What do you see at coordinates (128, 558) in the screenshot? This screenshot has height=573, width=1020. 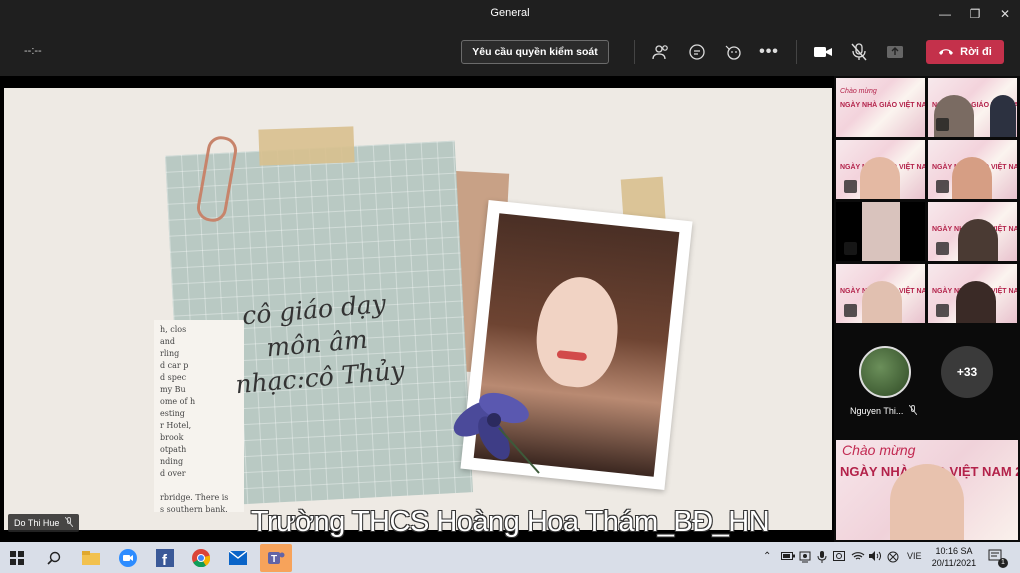 I see `zoom-icon` at bounding box center [128, 558].